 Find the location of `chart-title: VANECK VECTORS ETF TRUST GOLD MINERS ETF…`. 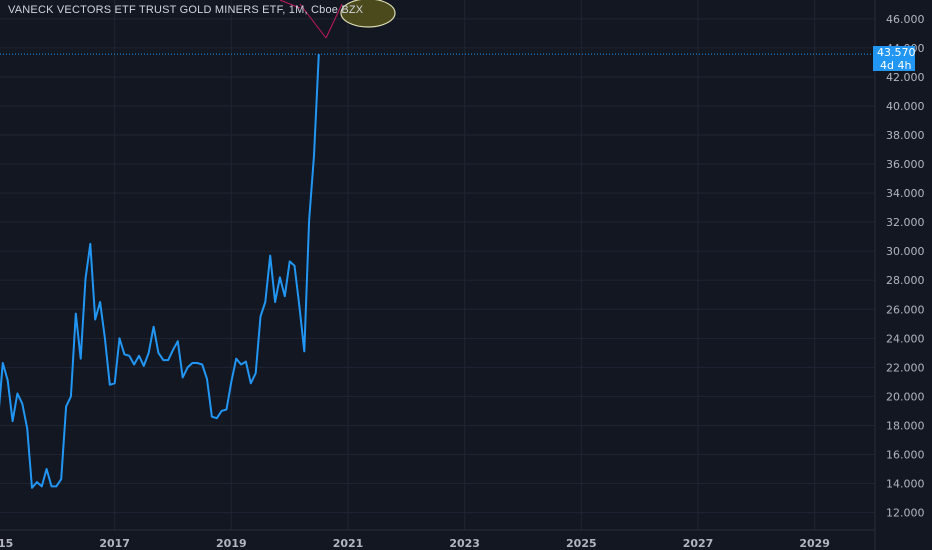

chart-title: VANECK VECTORS ETF TRUST GOLD MINERS ETF… is located at coordinates (186, 10).